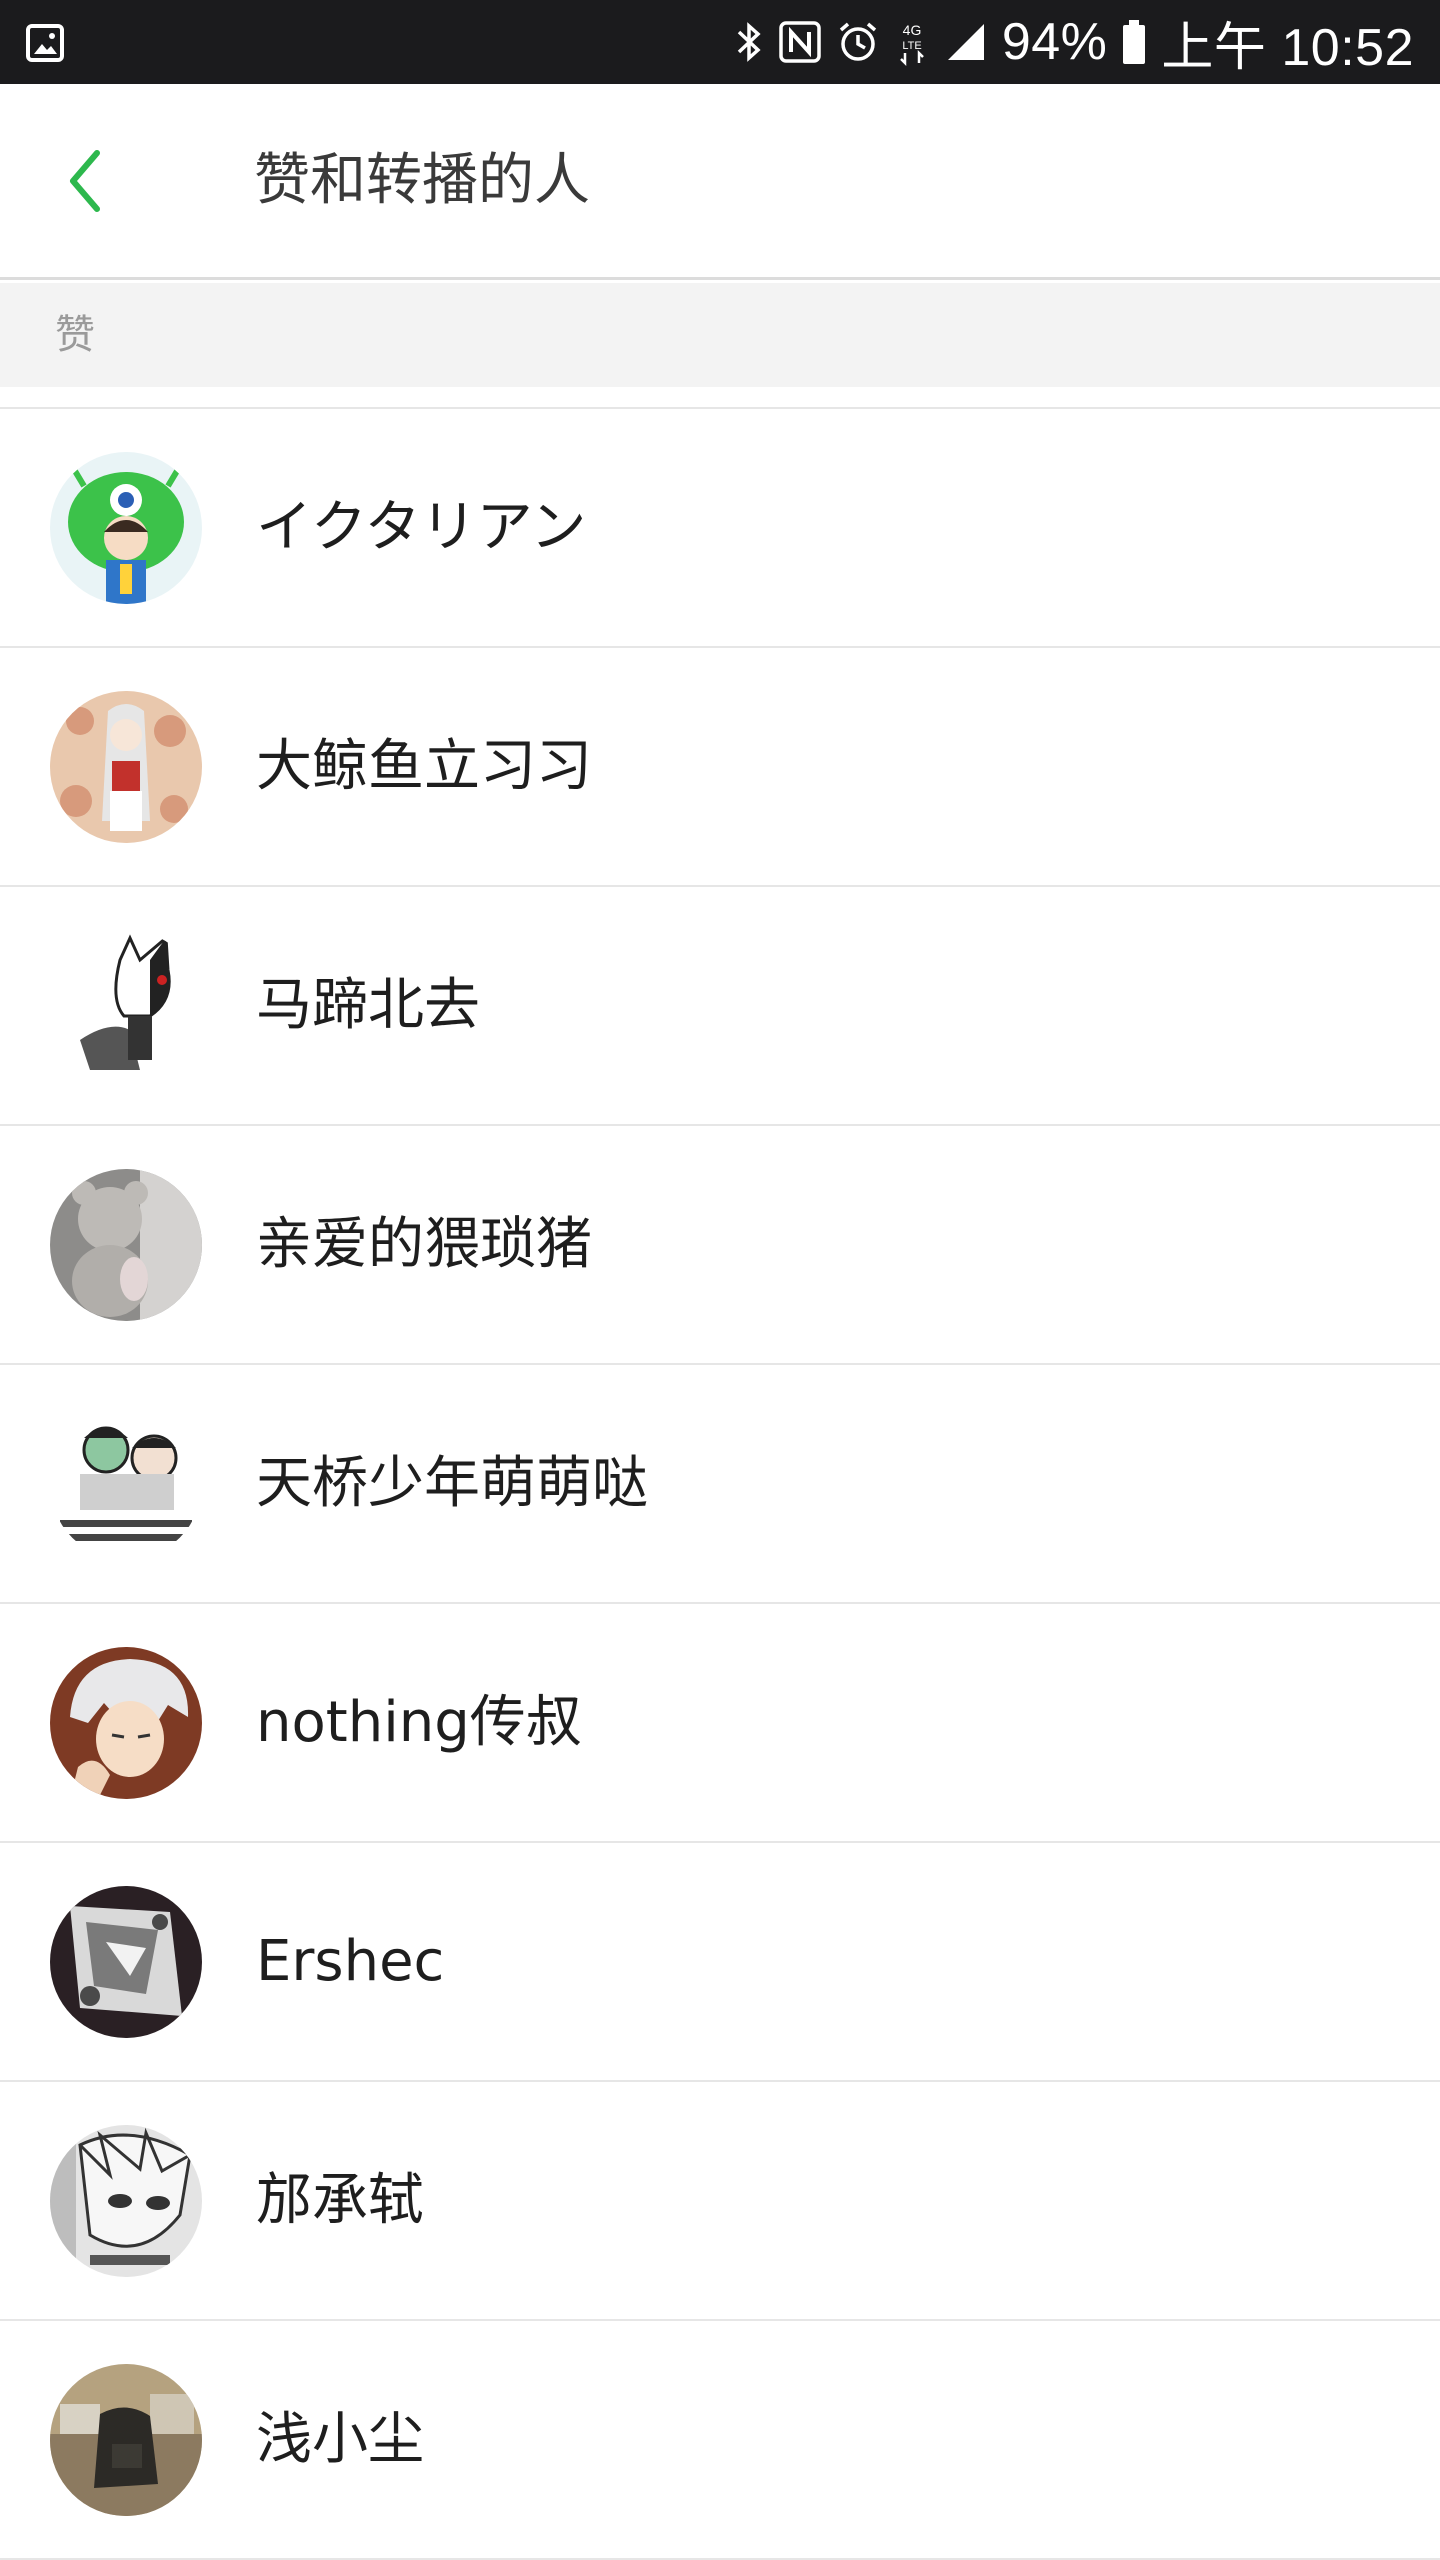 The height and width of the screenshot is (2560, 1440). I want to click on list-item: 天桥少年萌萌哒, so click(720, 1484).